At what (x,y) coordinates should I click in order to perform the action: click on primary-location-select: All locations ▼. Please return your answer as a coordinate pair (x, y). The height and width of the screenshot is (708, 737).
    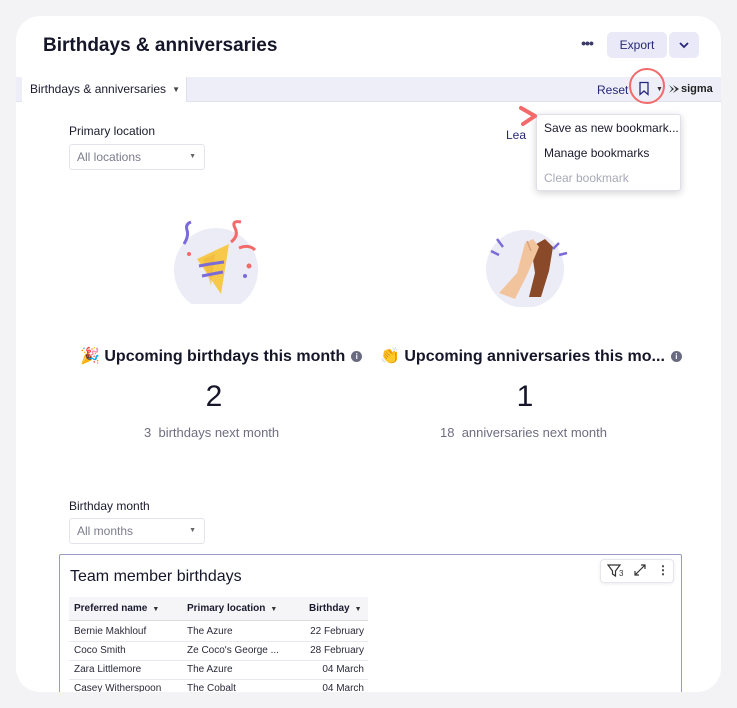
    Looking at the image, I should click on (137, 157).